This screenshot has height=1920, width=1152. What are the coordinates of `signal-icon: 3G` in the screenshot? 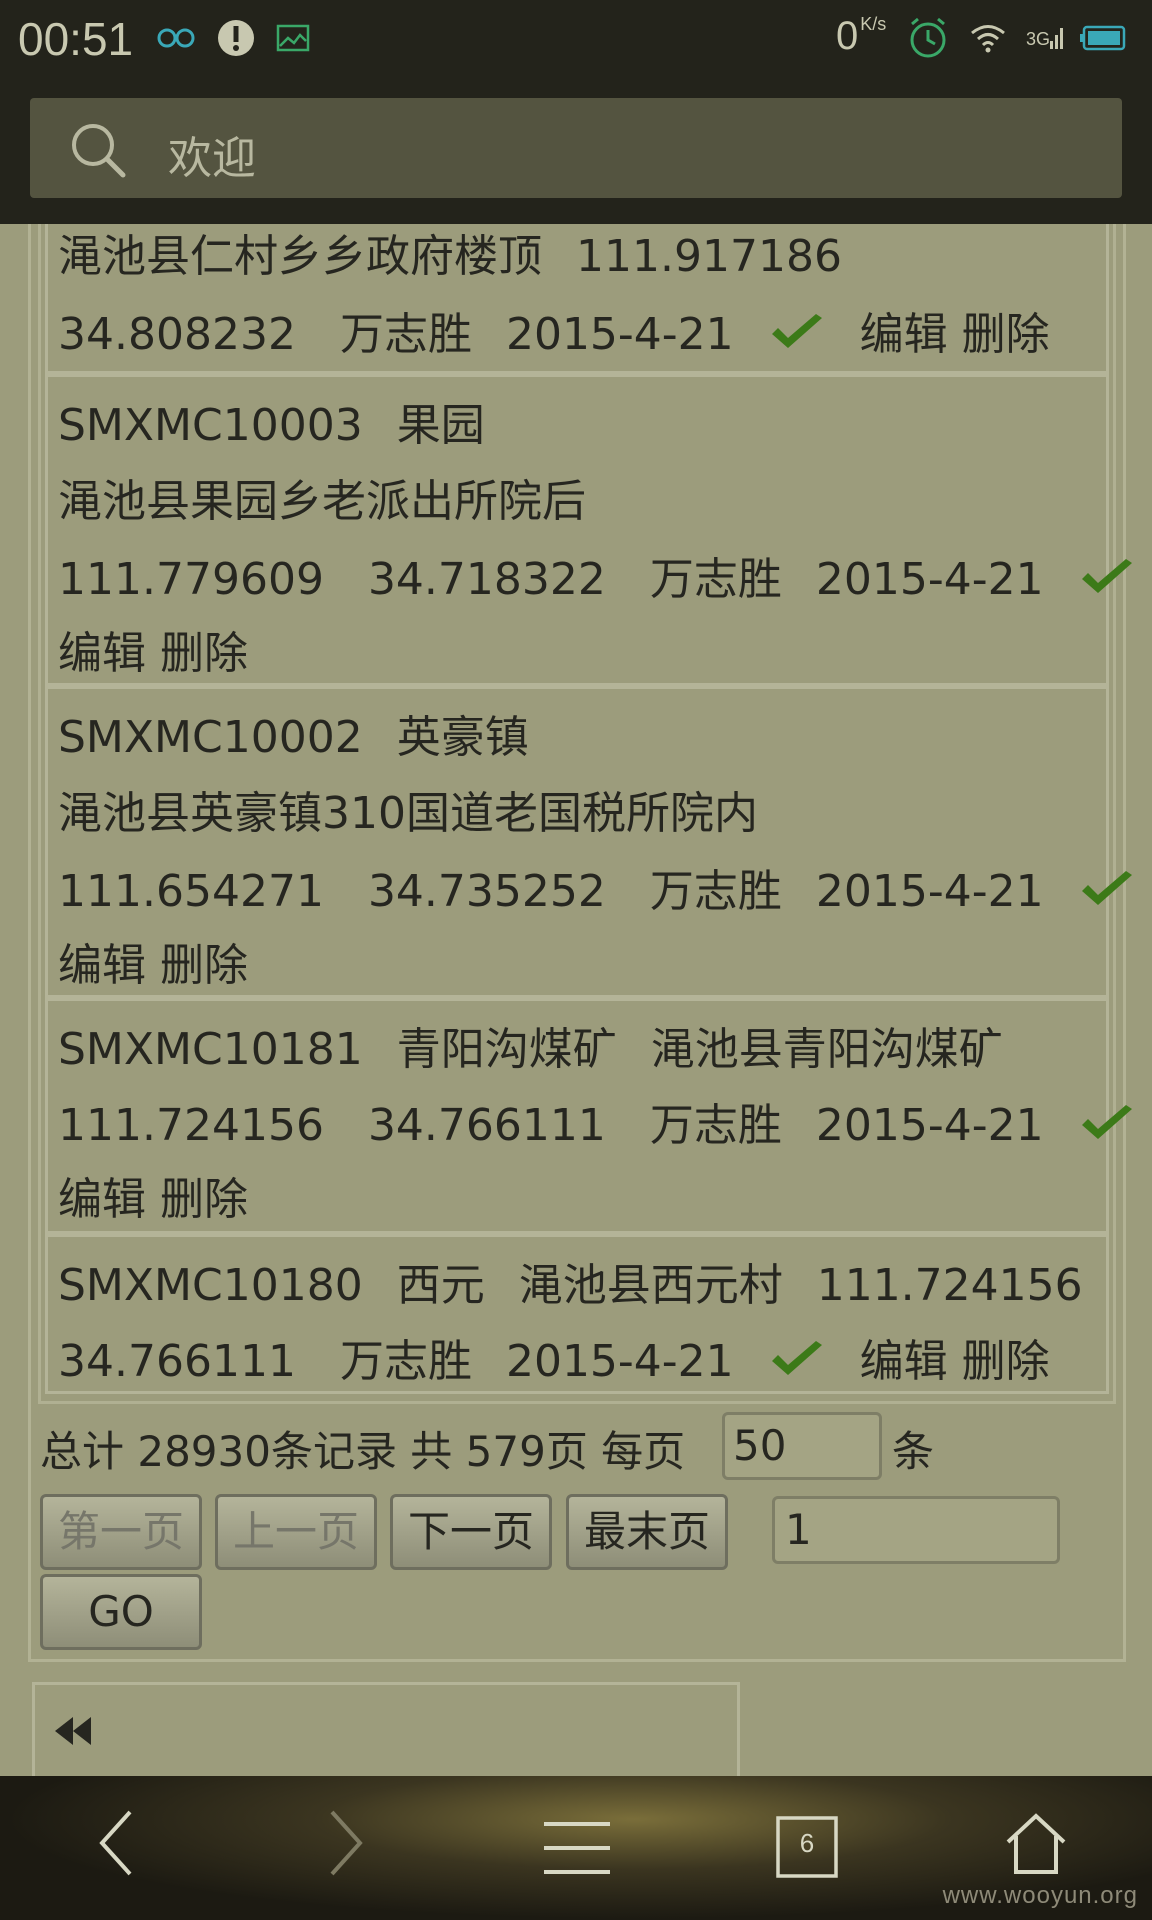 It's located at (1045, 38).